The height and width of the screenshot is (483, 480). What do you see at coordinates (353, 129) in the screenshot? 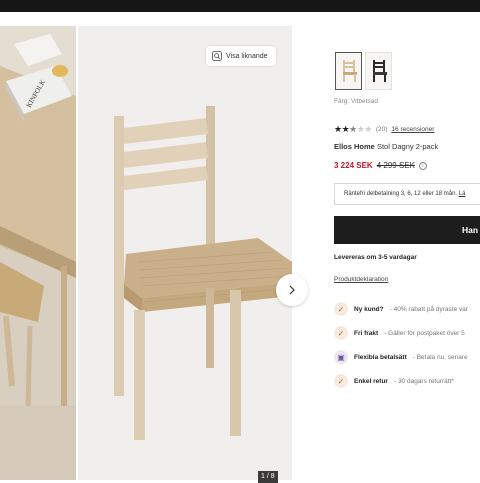
I see `star-rating: ★★★★★` at bounding box center [353, 129].